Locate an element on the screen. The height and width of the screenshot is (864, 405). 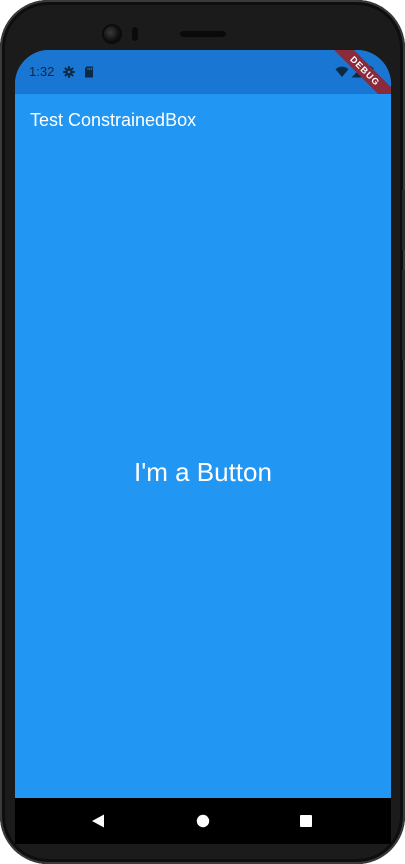
recents-icon is located at coordinates (306, 821).